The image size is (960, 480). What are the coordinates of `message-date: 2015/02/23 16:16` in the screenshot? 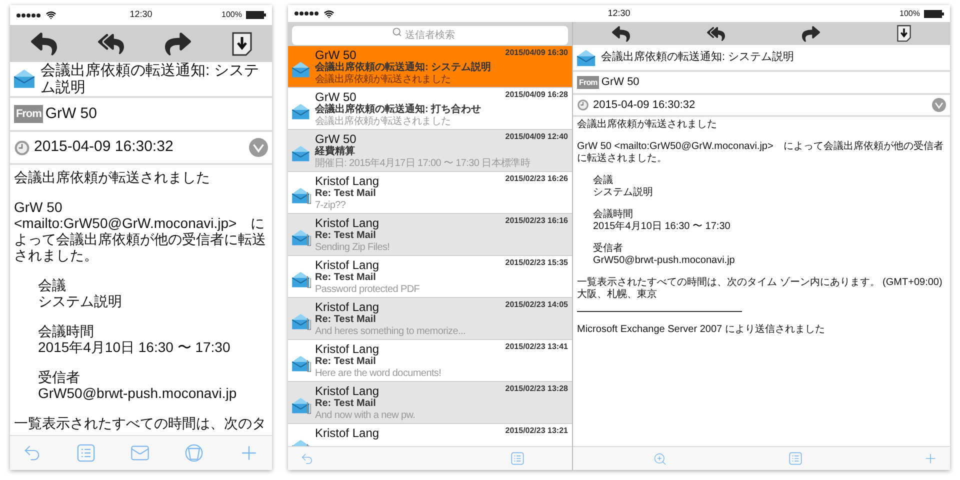 It's located at (536, 221).